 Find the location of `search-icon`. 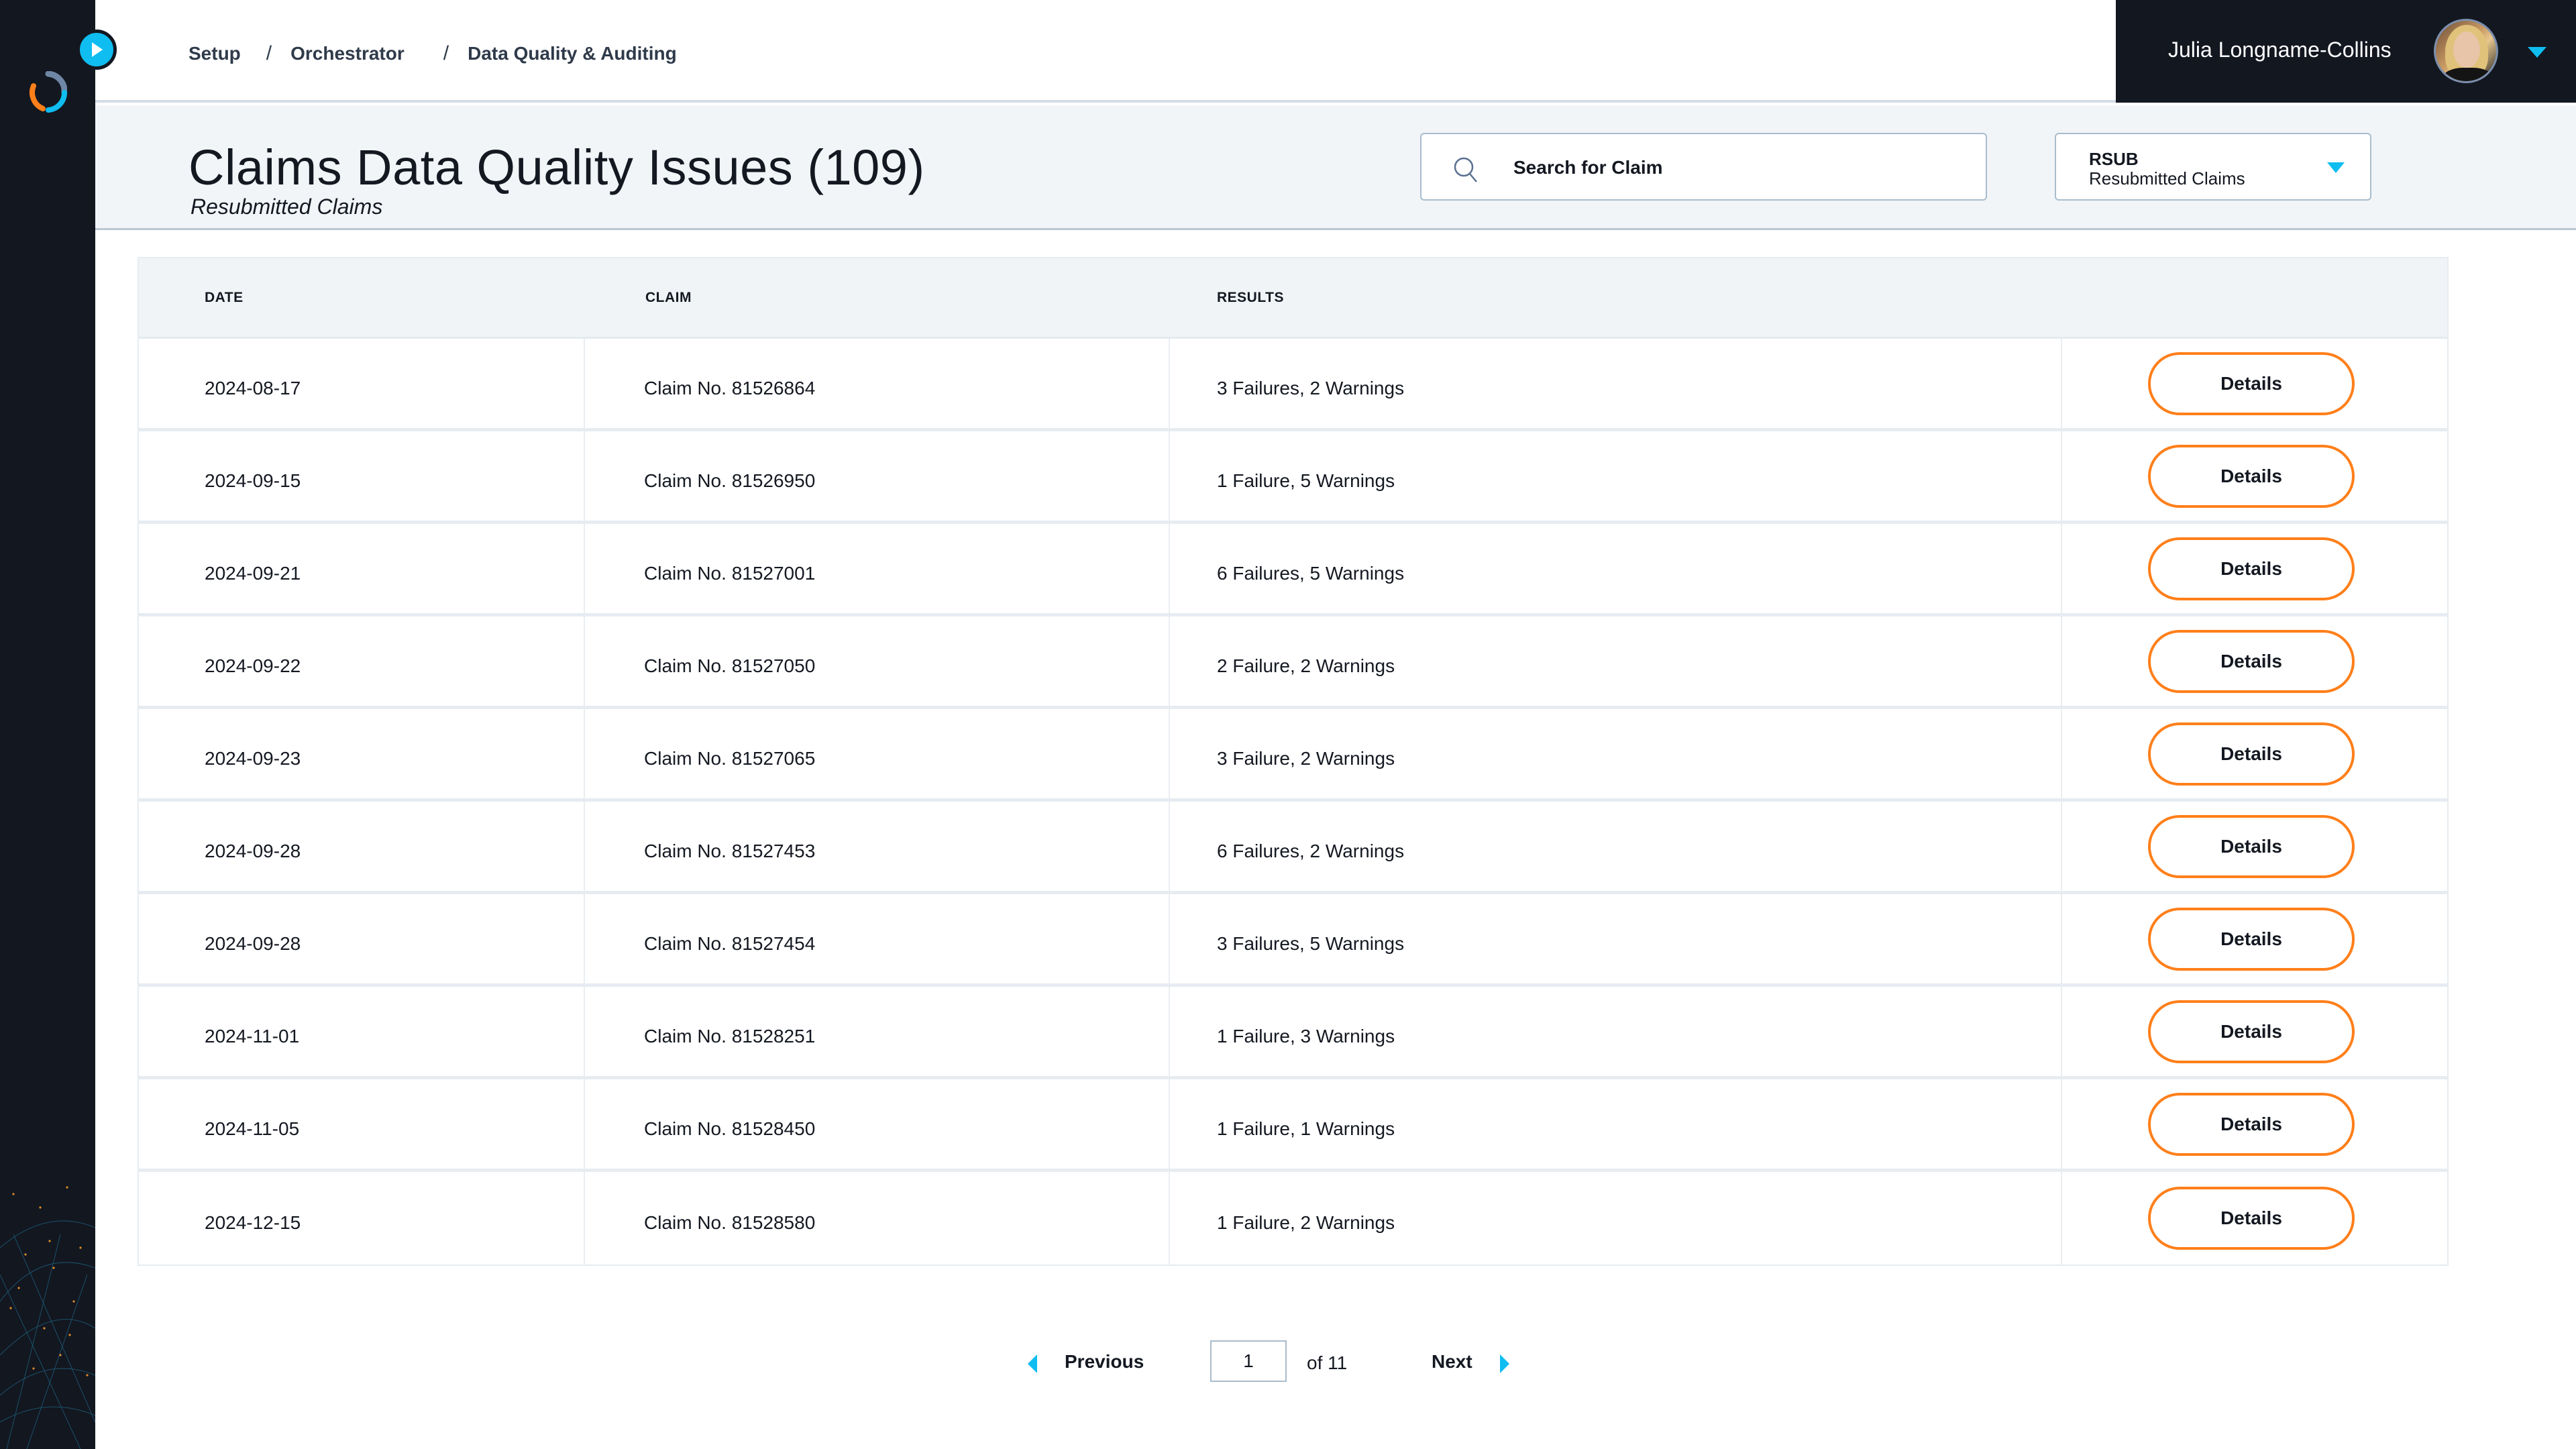

search-icon is located at coordinates (1465, 169).